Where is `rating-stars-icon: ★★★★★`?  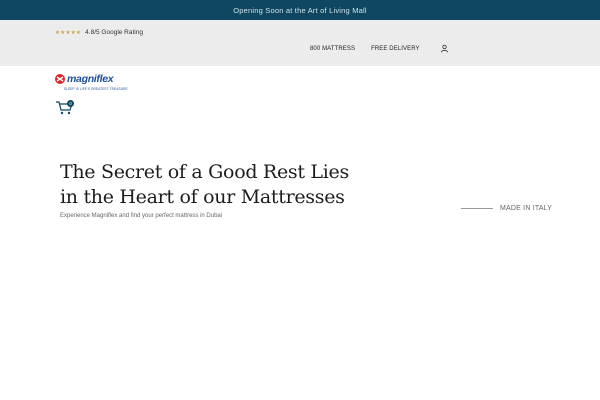 rating-stars-icon: ★★★★★ is located at coordinates (68, 32).